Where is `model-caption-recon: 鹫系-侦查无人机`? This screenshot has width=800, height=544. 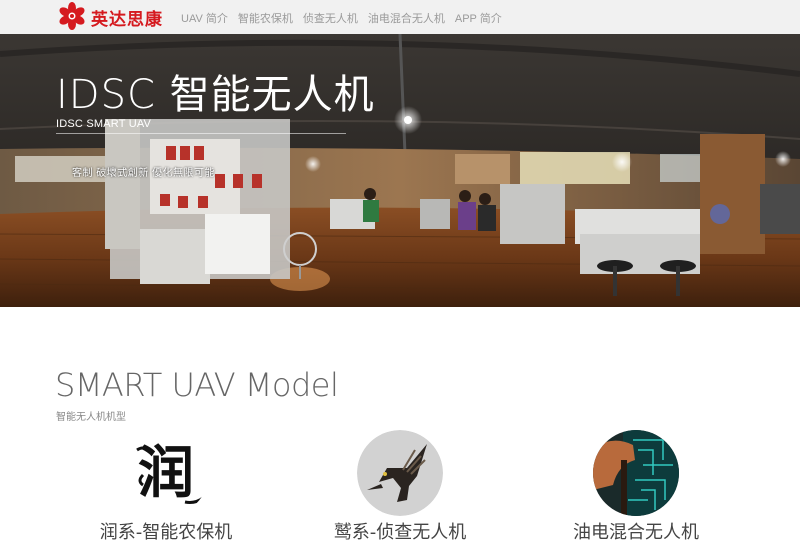 model-caption-recon: 鹫系-侦查无人机 is located at coordinates (400, 532).